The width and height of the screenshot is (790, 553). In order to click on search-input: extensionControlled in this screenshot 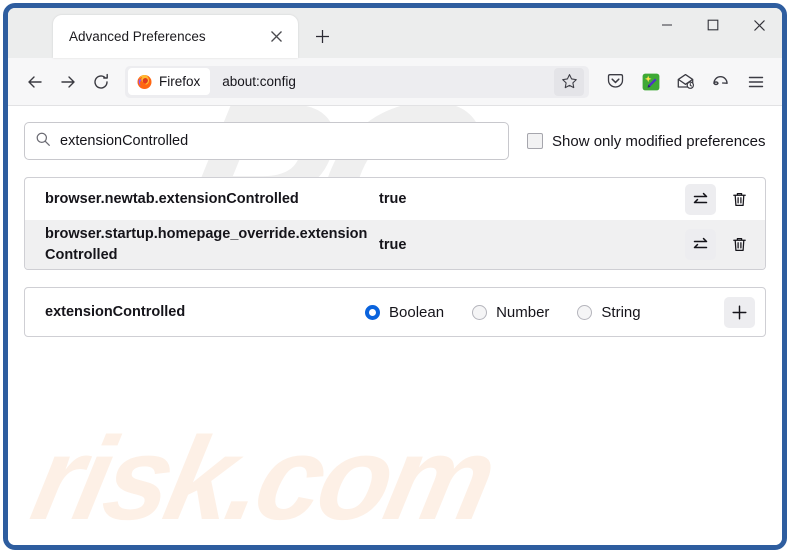, I will do `click(266, 141)`.